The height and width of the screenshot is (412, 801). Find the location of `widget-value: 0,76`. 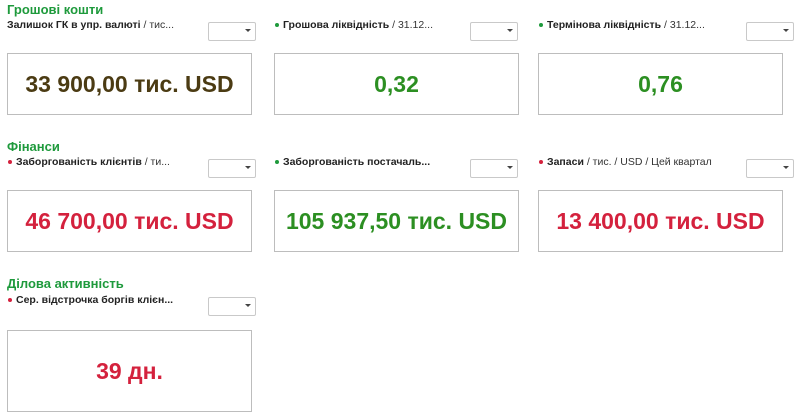

widget-value: 0,76 is located at coordinates (660, 83).